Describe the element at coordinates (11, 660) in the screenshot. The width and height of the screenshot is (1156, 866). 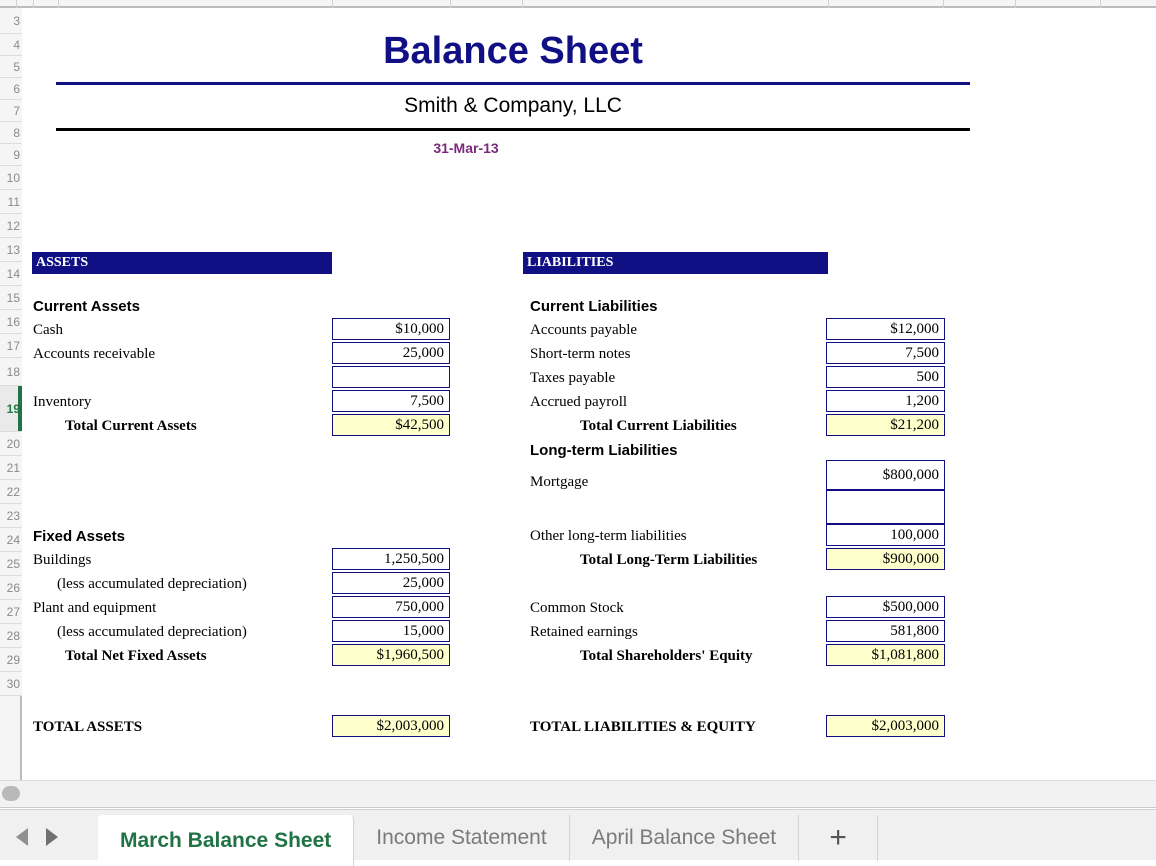
I see `row-header-29: 29` at that location.